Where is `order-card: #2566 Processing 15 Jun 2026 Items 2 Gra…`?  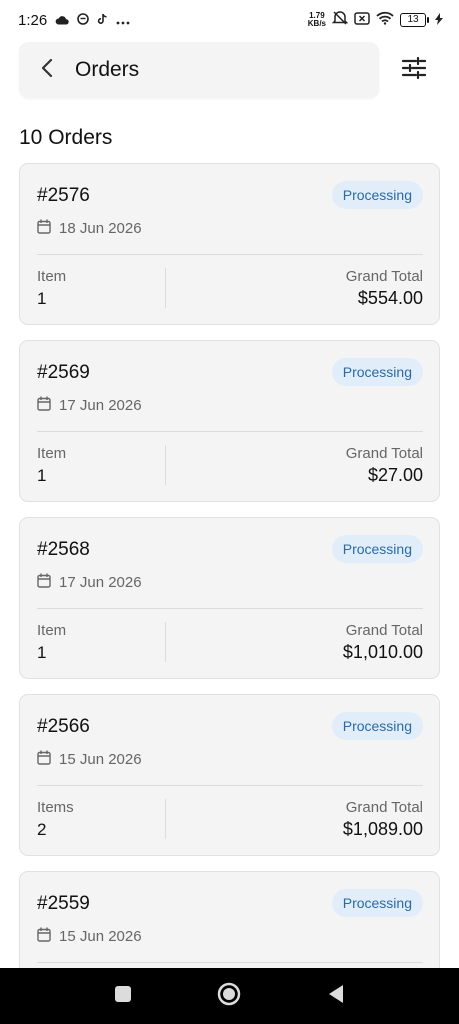
order-card: #2566 Processing 15 Jun 2026 Items 2 Gra… is located at coordinates (229, 775).